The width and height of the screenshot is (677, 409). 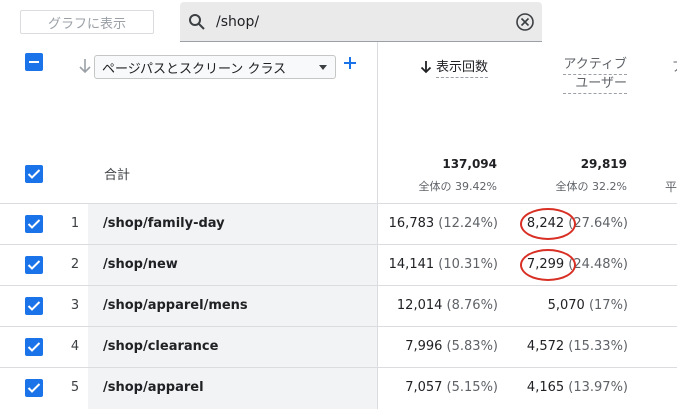 I want to click on column-header-views-label: 表示回数, so click(x=462, y=67).